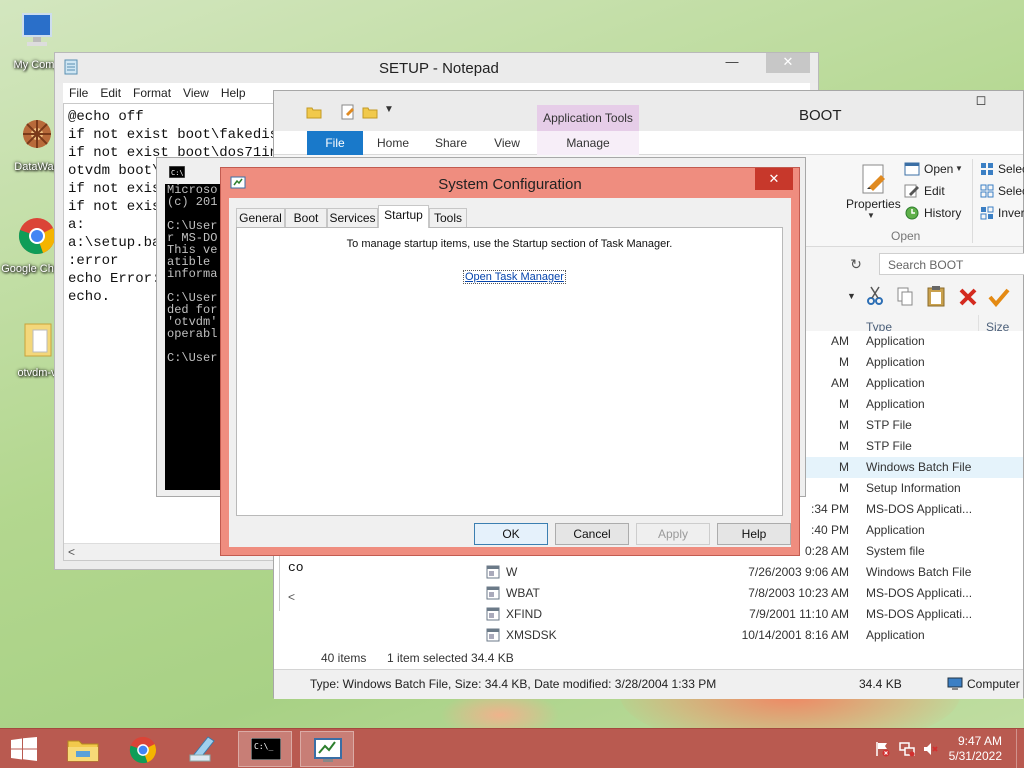  Describe the element at coordinates (514, 277) in the screenshot. I see `open-task-manager-link: Open Task Manager` at that location.